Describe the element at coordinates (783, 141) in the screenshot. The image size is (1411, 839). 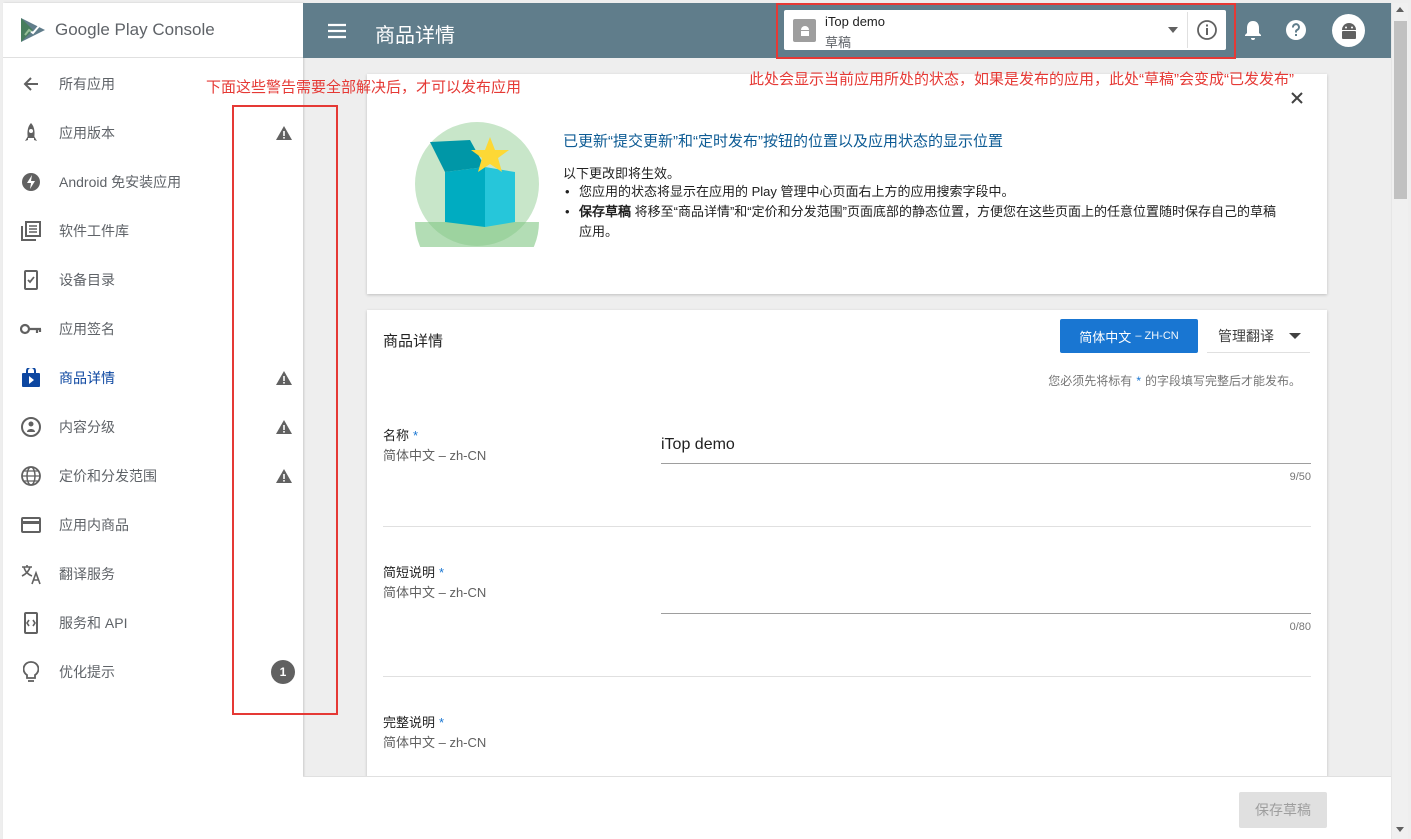
I see `notice-title: 已更新“提交更新”和“定时发布”按钮的位置以及应用状态的显示位置` at that location.